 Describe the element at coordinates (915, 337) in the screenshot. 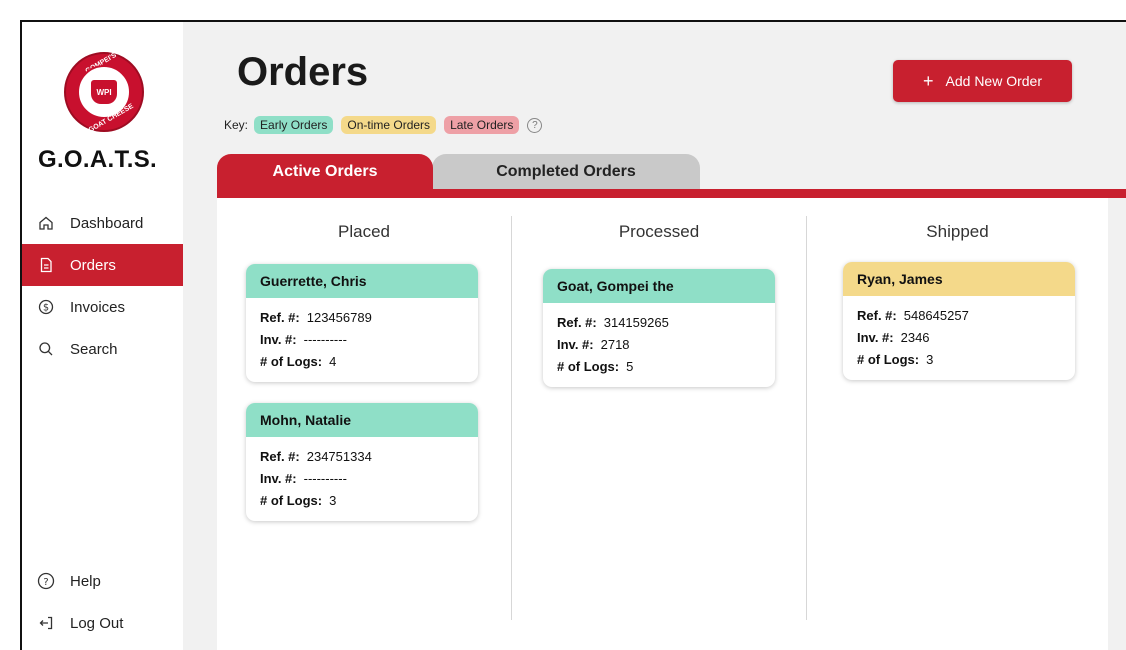

I see `inv-value: 2346` at that location.